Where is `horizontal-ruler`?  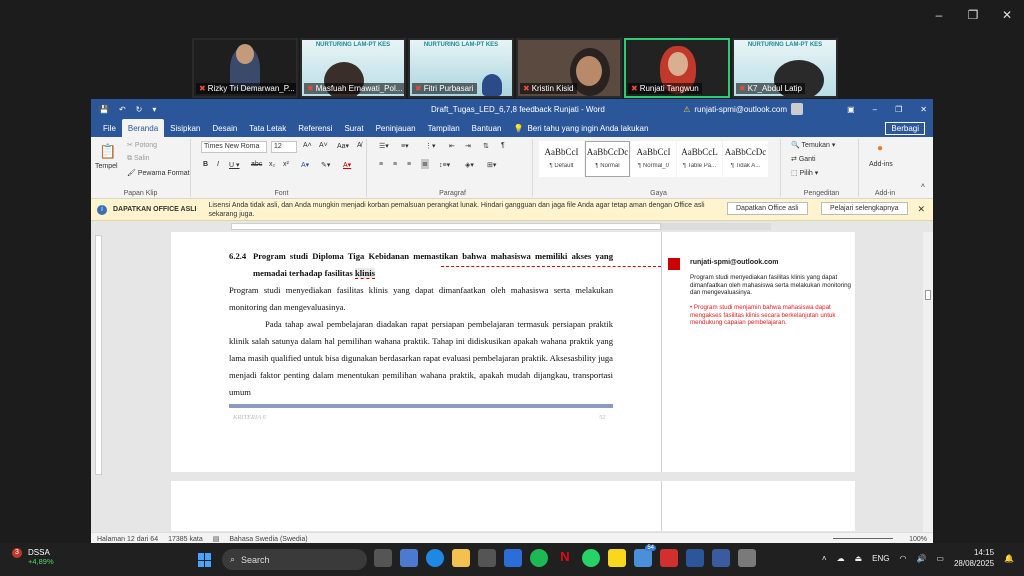 horizontal-ruler is located at coordinates (512, 226).